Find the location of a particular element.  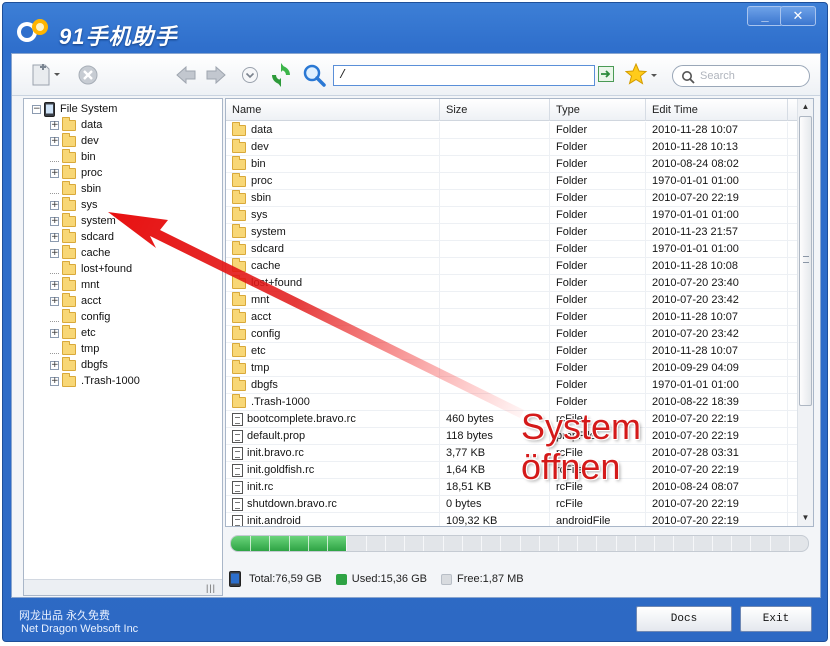

column-header-edit-time: Edit Time is located at coordinates (717, 110).